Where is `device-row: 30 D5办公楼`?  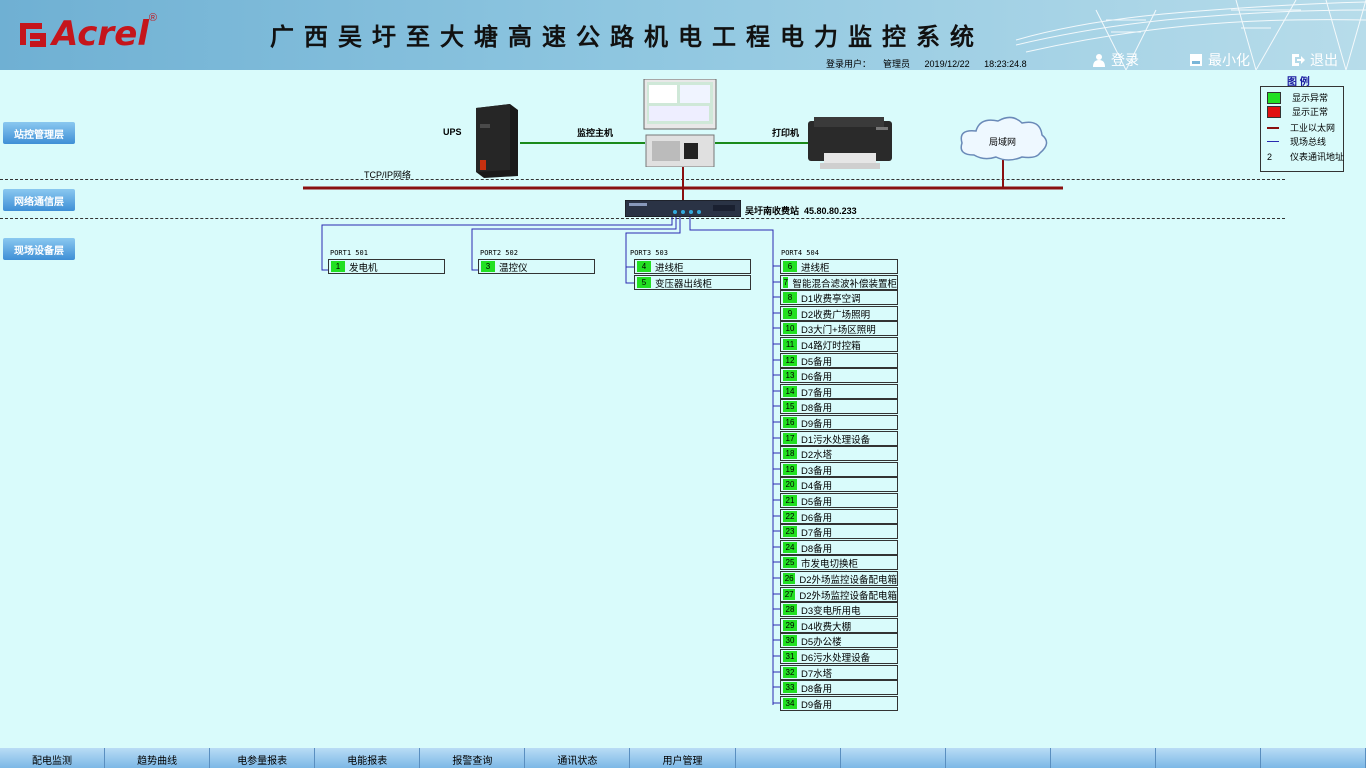
device-row: 30 D5办公楼 is located at coordinates (839, 640).